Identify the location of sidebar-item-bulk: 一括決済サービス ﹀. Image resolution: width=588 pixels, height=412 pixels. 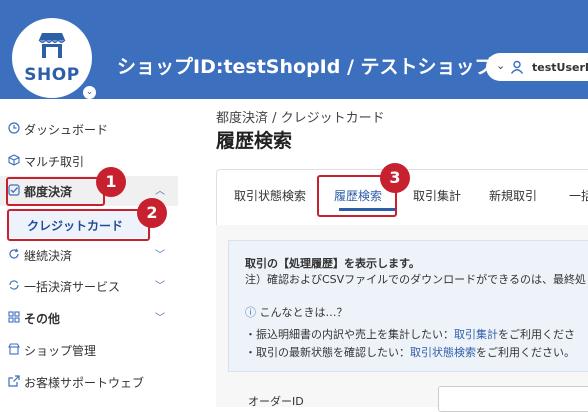
(89, 286).